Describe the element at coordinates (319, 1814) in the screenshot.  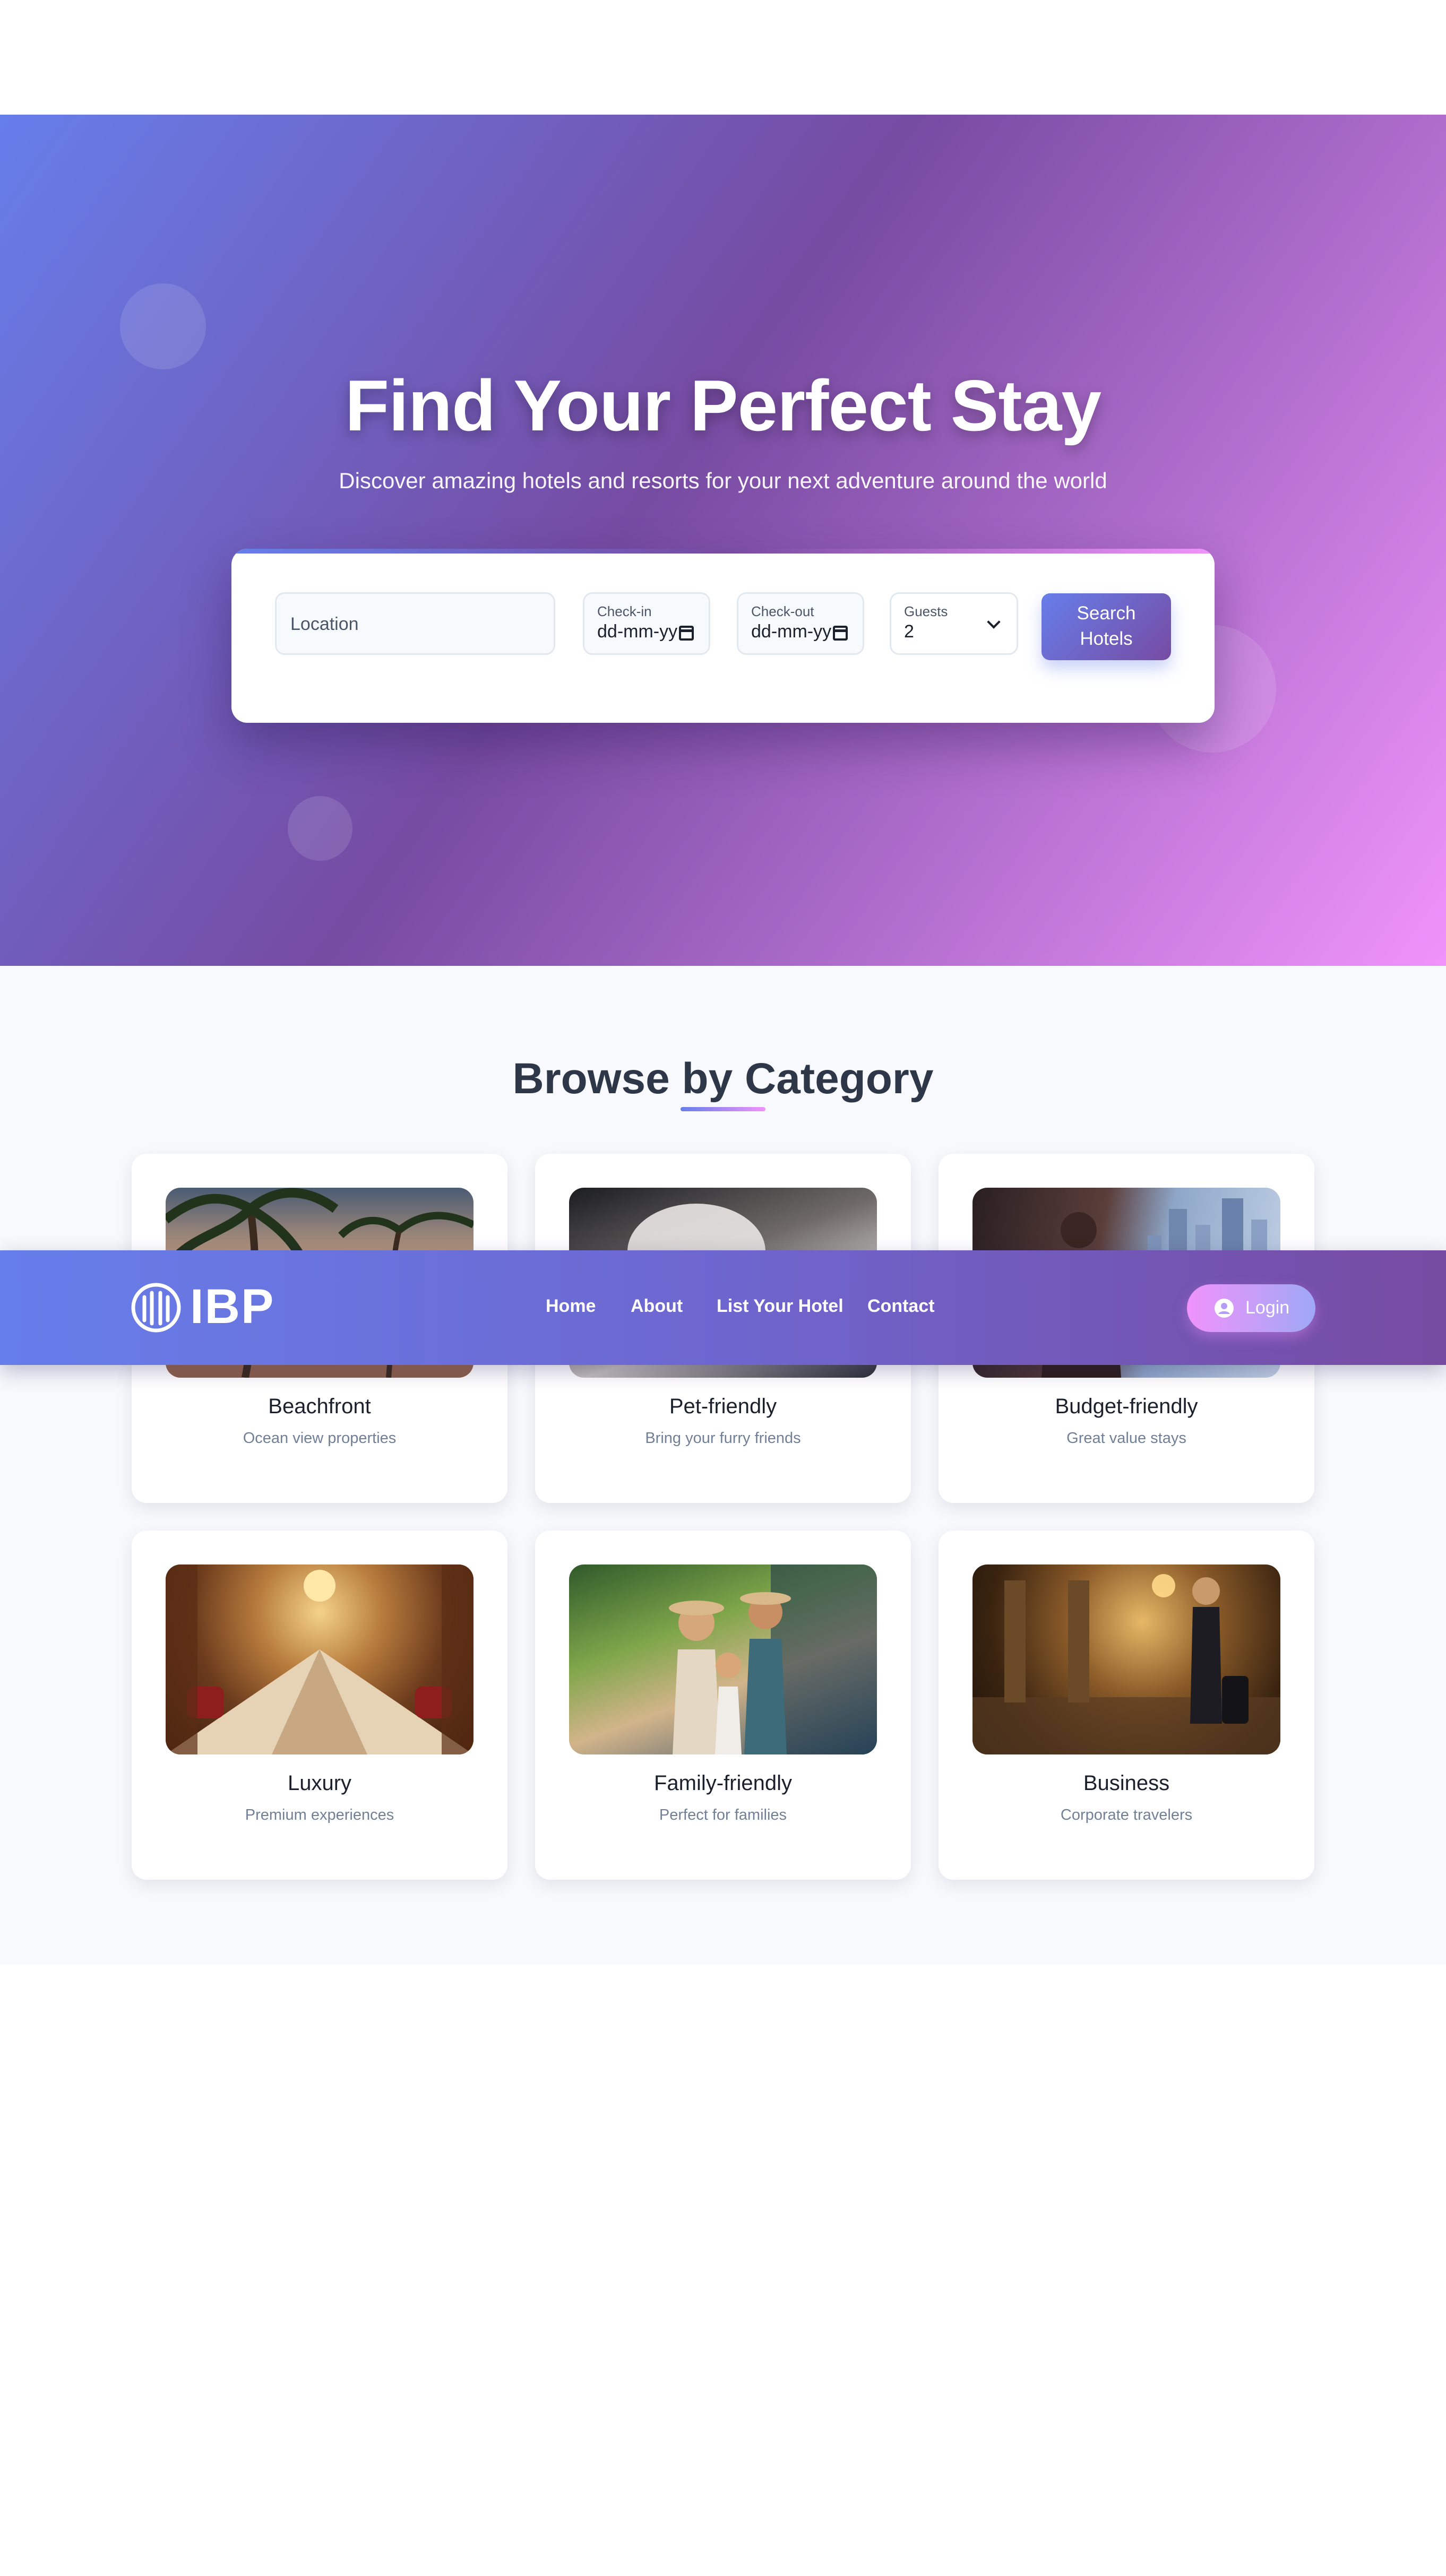
I see `category-description: Premium experiences` at that location.